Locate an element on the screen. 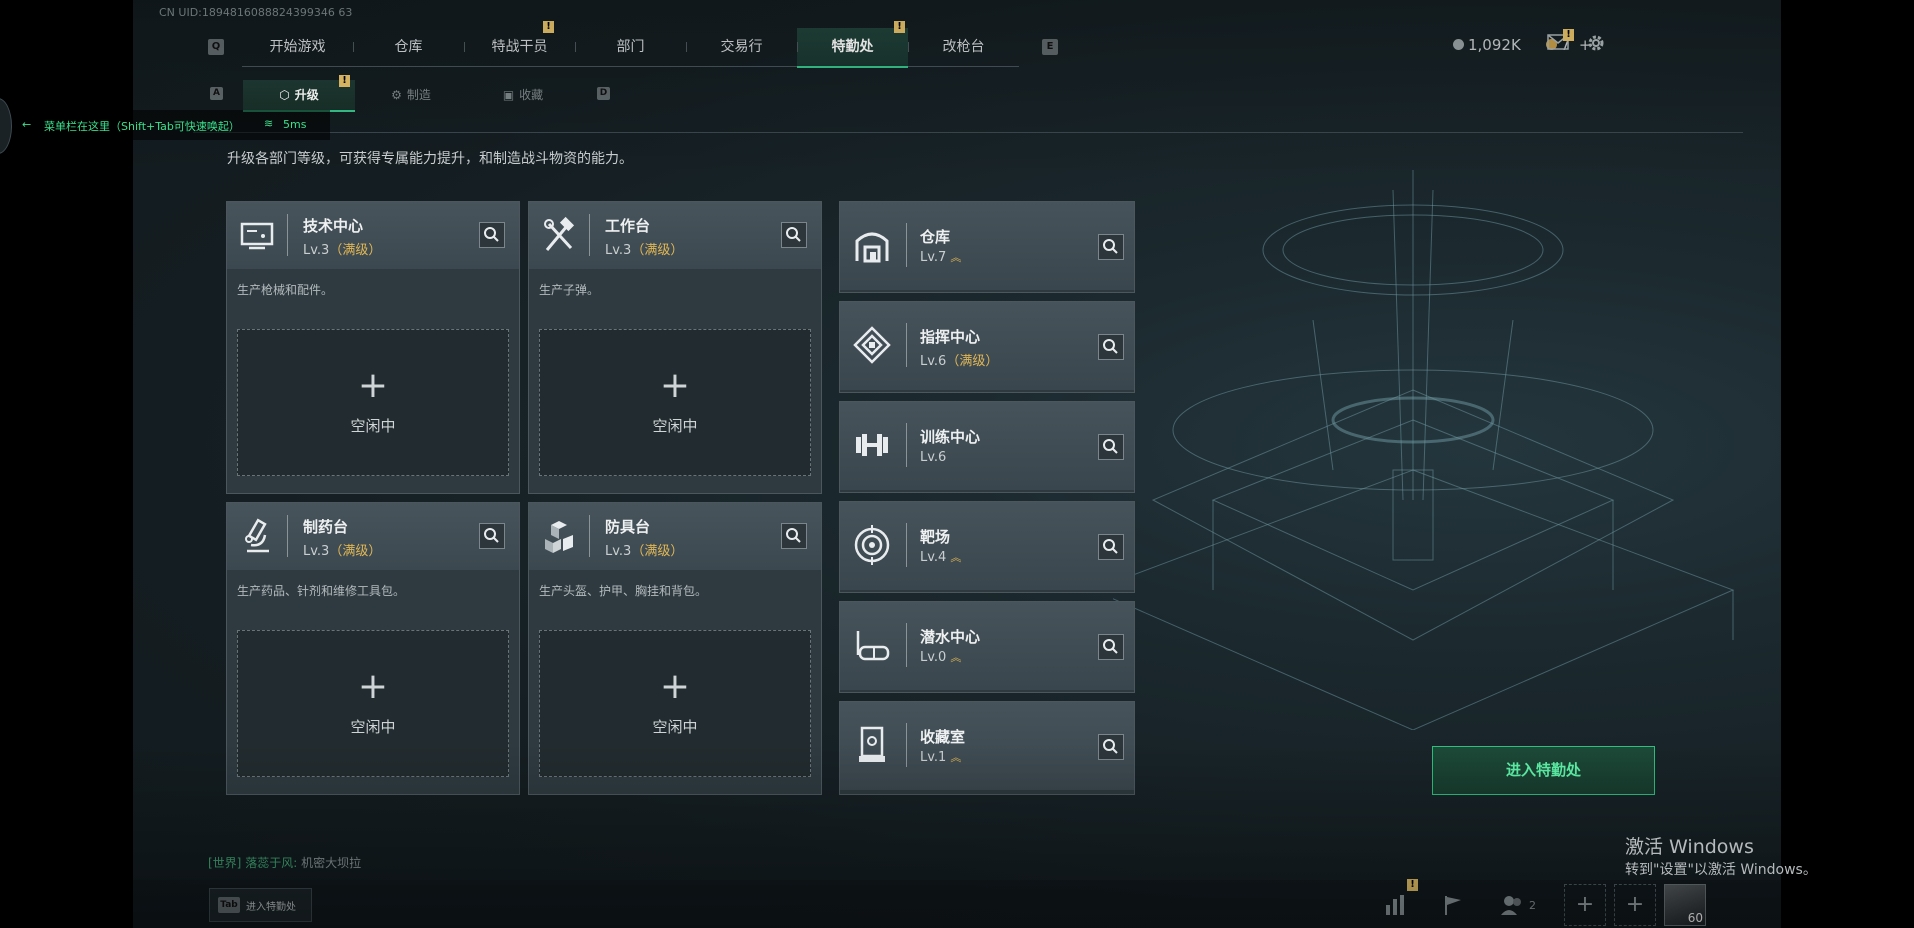  facility-card-collection-room: 收藏室 Lv.1 ︽ is located at coordinates (987, 748).